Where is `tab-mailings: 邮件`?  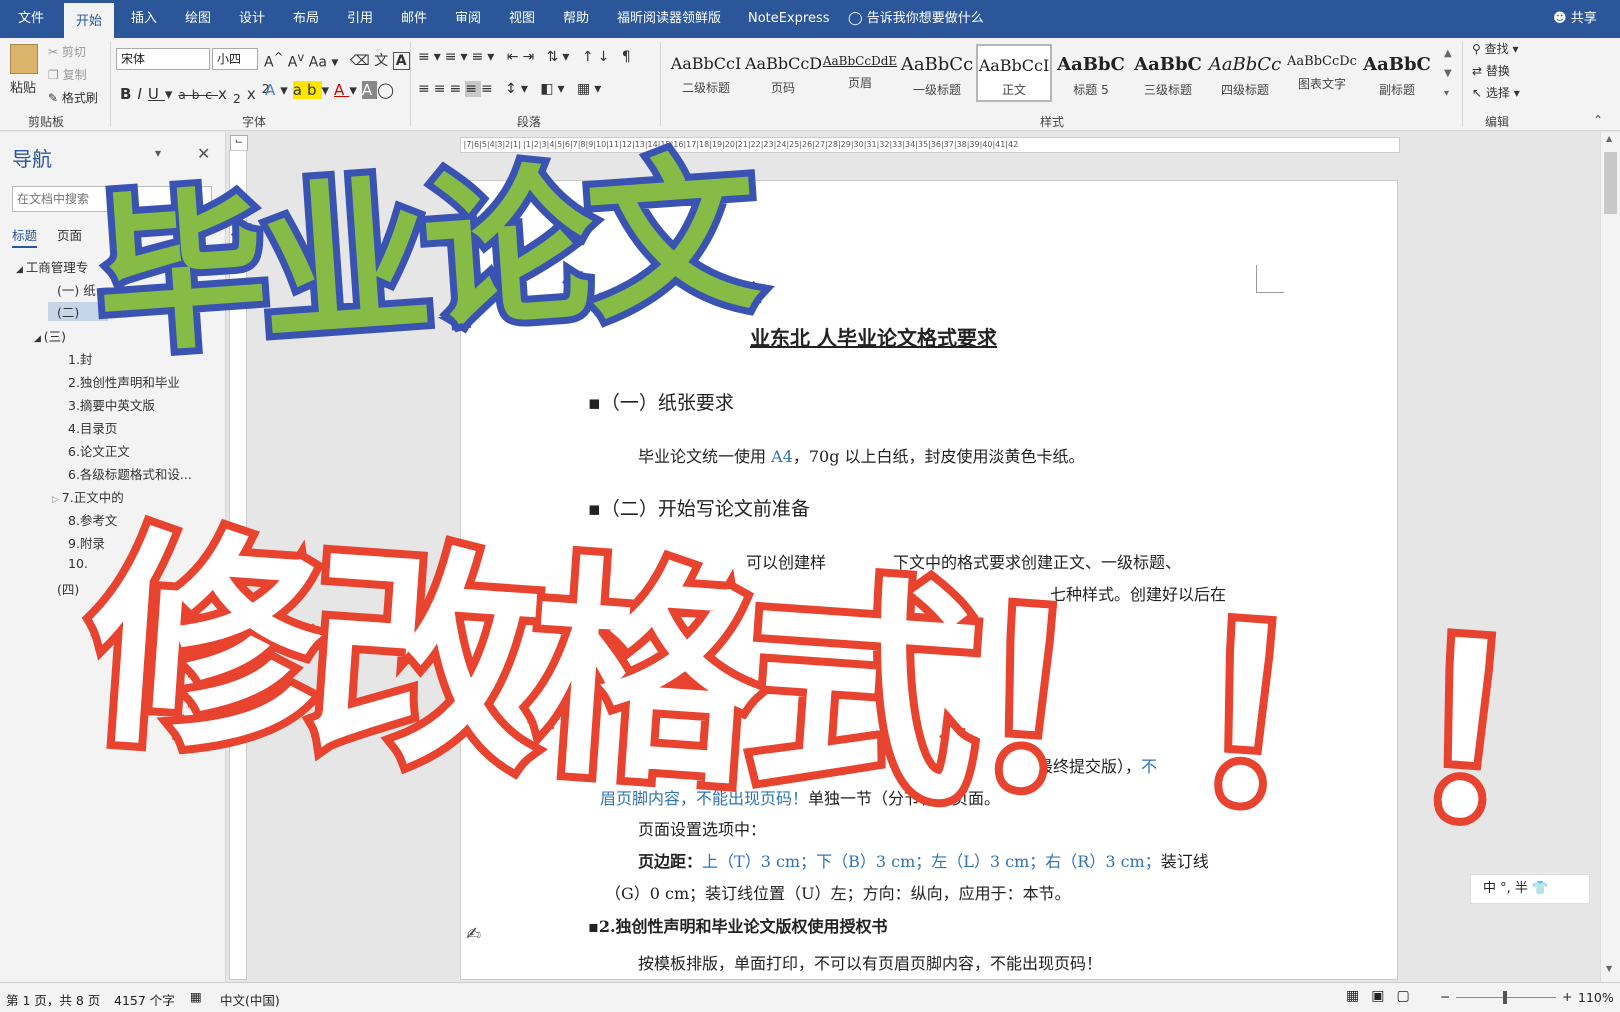
tab-mailings: 邮件 is located at coordinates (414, 19).